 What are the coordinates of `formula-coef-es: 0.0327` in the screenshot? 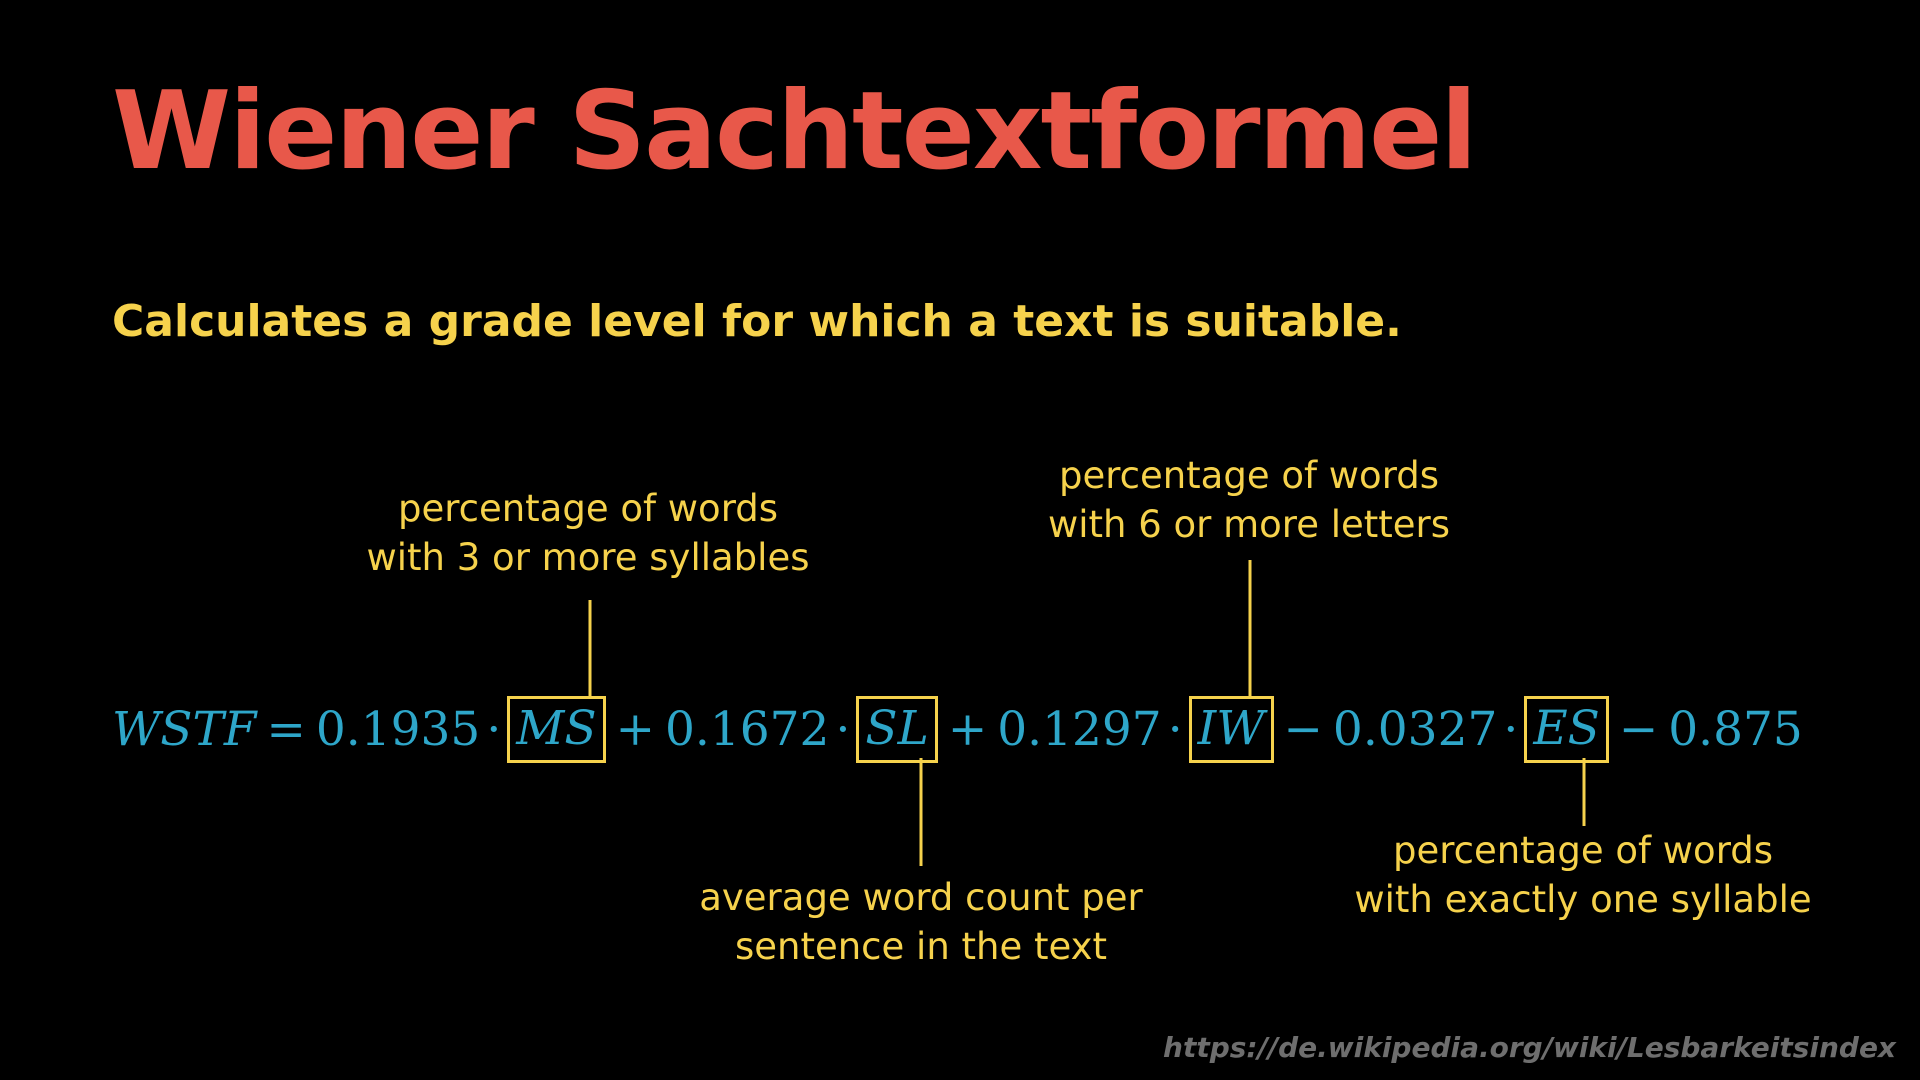 It's located at (1415, 729).